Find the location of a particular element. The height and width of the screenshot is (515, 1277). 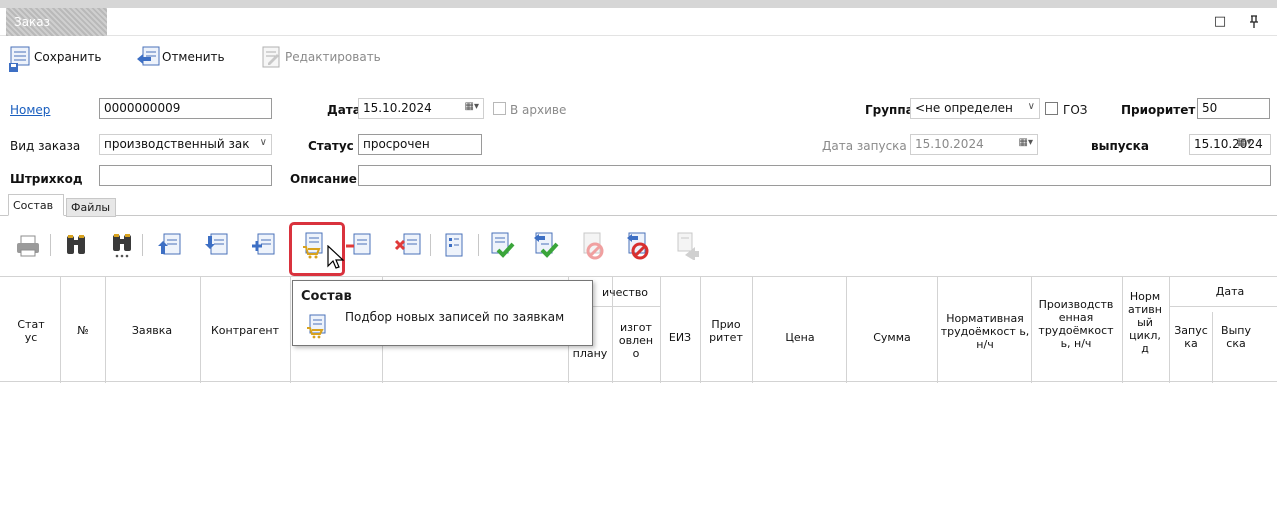

release-date-value: 15.10.2024 is located at coordinates (1228, 144).